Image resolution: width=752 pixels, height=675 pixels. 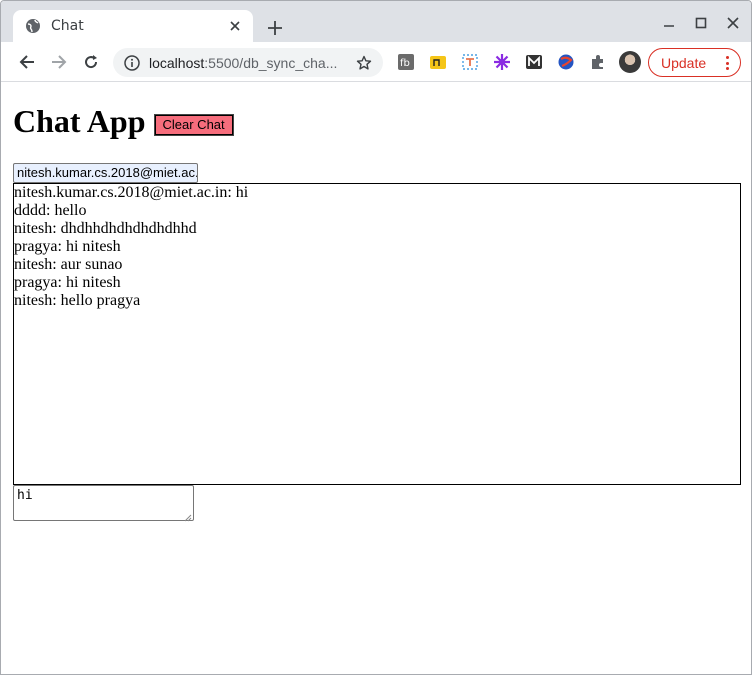 What do you see at coordinates (133, 26) in the screenshot?
I see `tab-chat: Chat` at bounding box center [133, 26].